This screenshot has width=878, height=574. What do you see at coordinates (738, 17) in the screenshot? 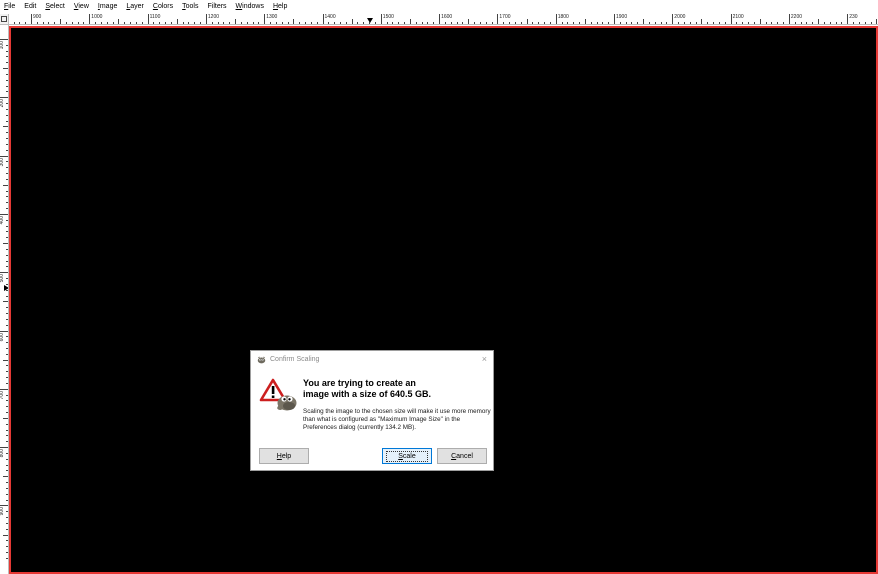
I see `ruler-label: 2100` at bounding box center [738, 17].